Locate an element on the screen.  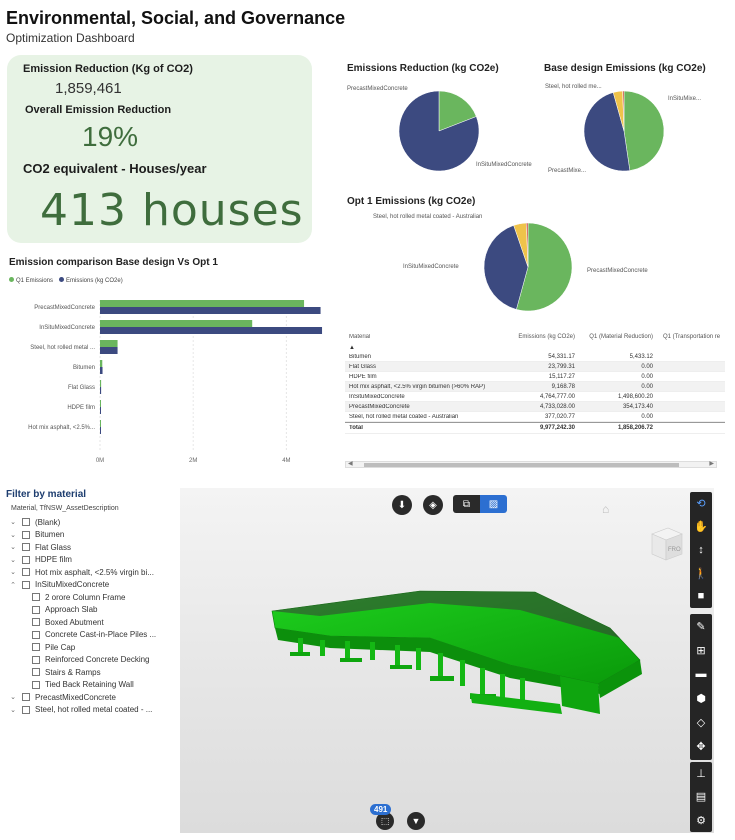
filter-item: Stairs & Ramps is located at coordinates (93, 672).